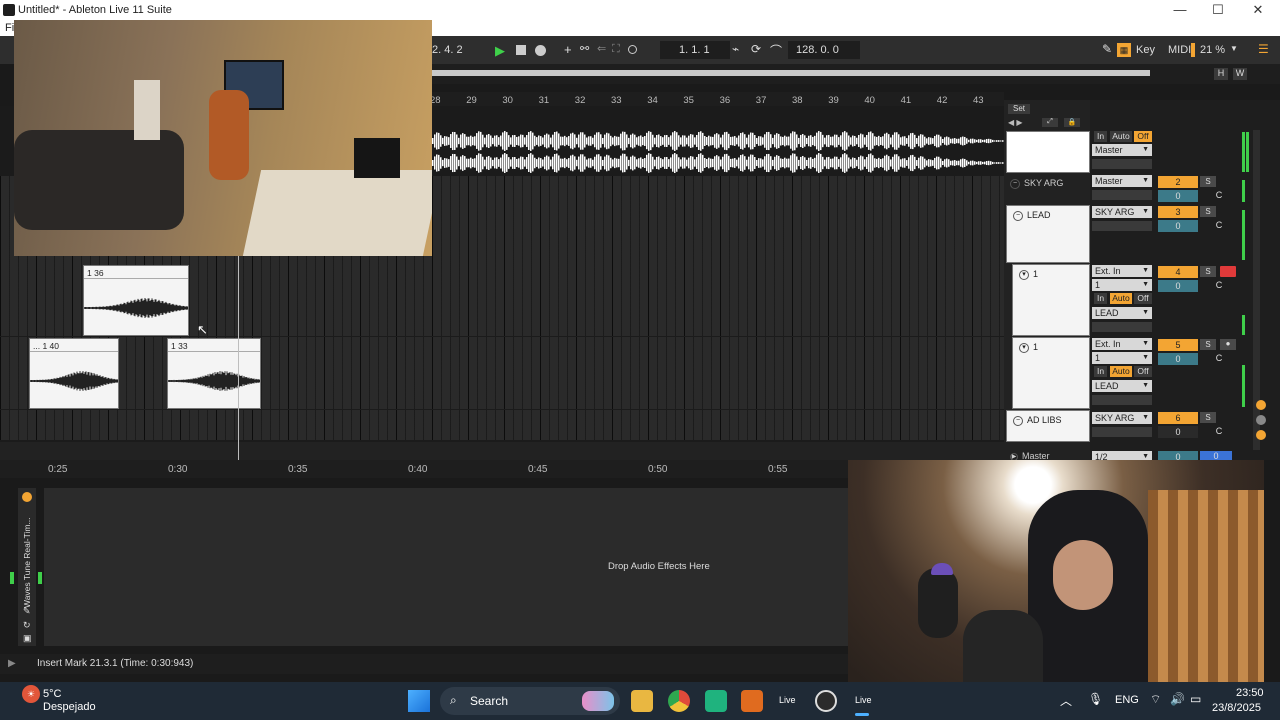 This screenshot has width=1280, height=720. I want to click on edit-icon: ✎, so click(27, 611).